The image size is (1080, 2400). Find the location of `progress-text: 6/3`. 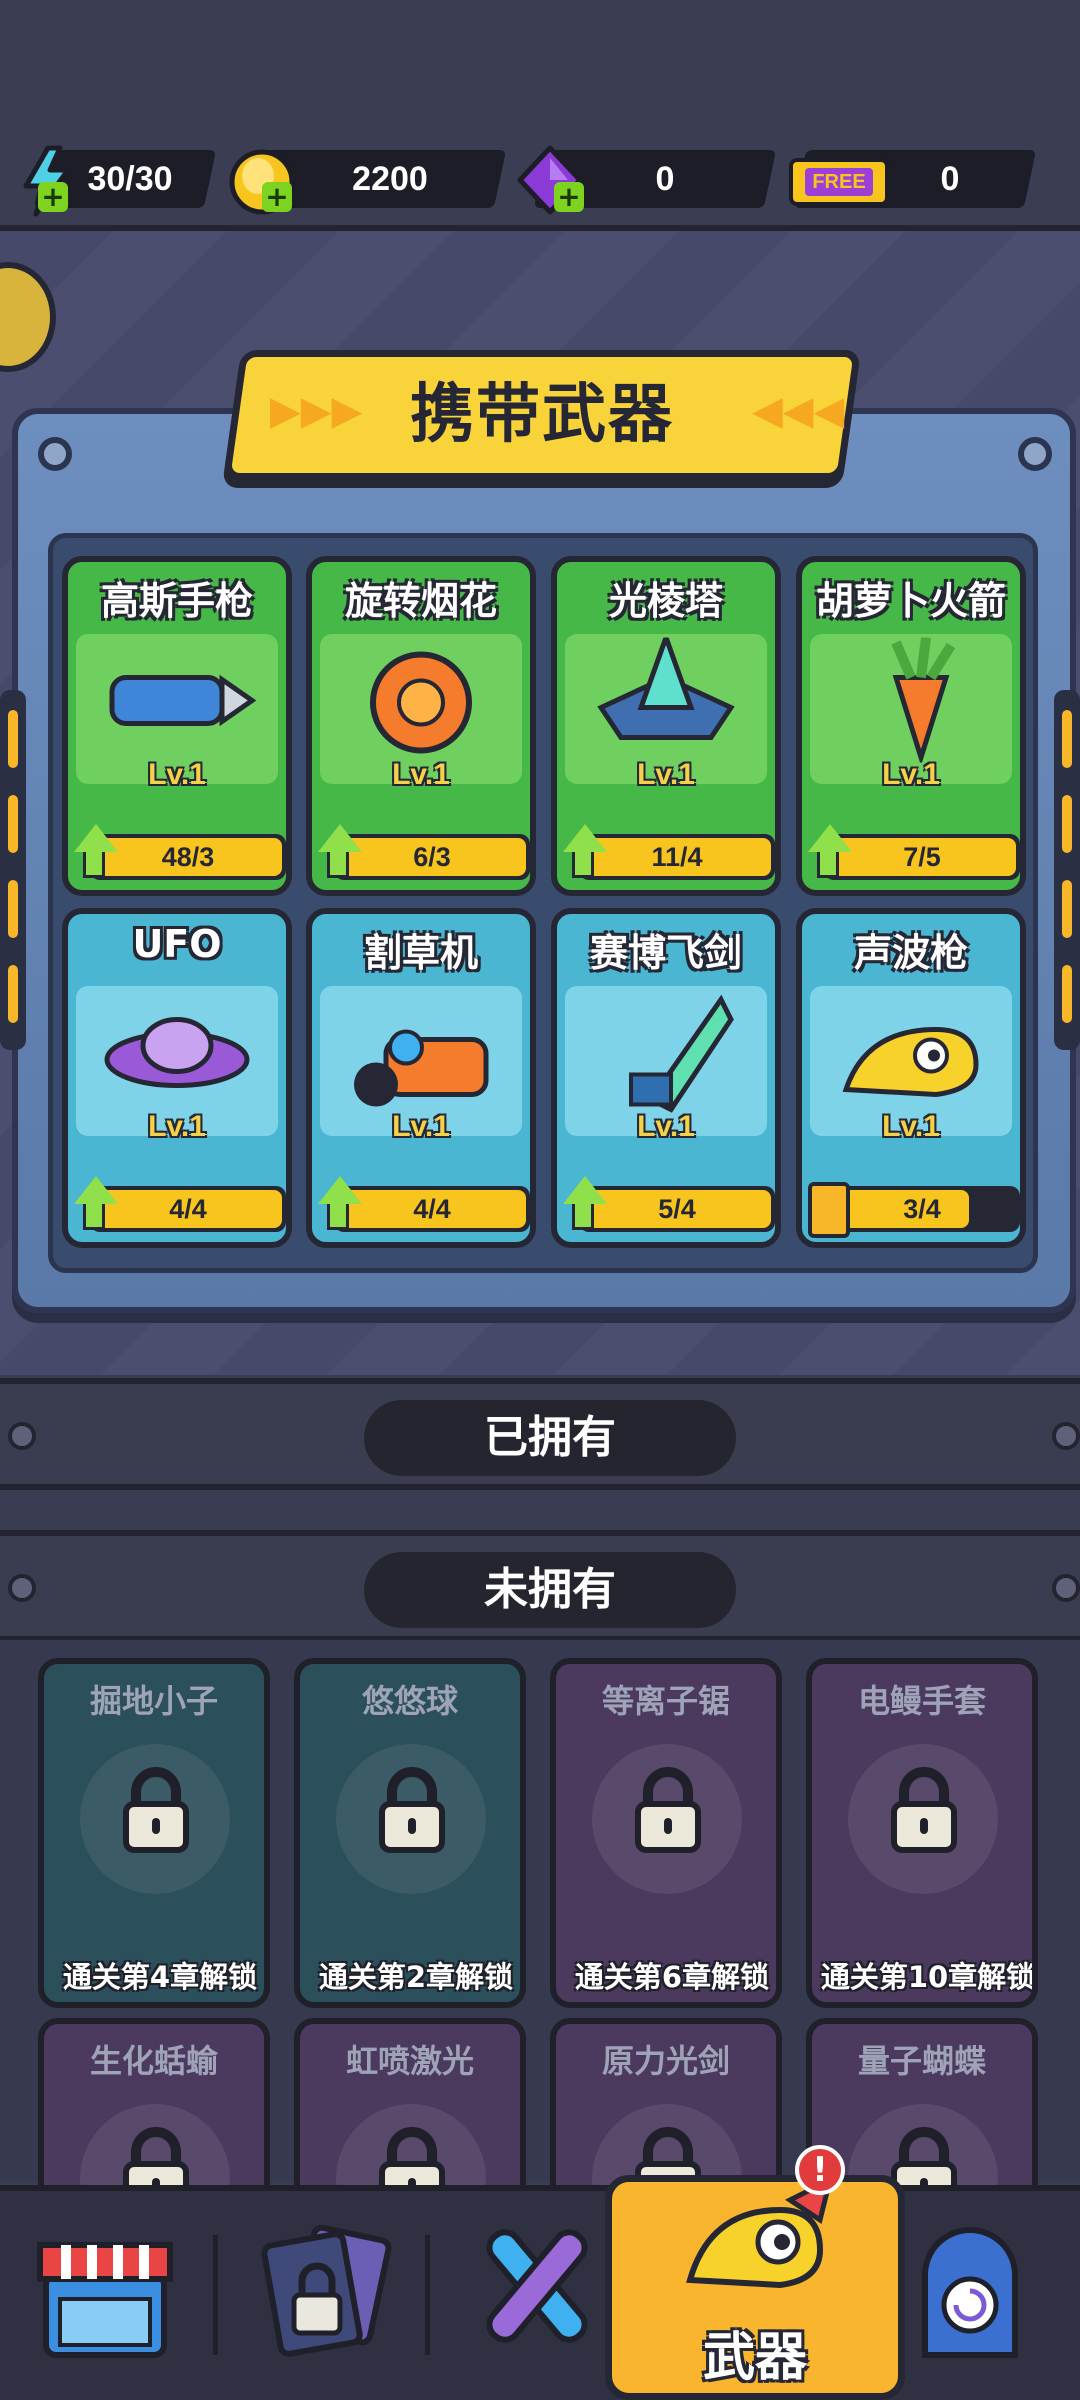

progress-text: 6/3 is located at coordinates (432, 857).